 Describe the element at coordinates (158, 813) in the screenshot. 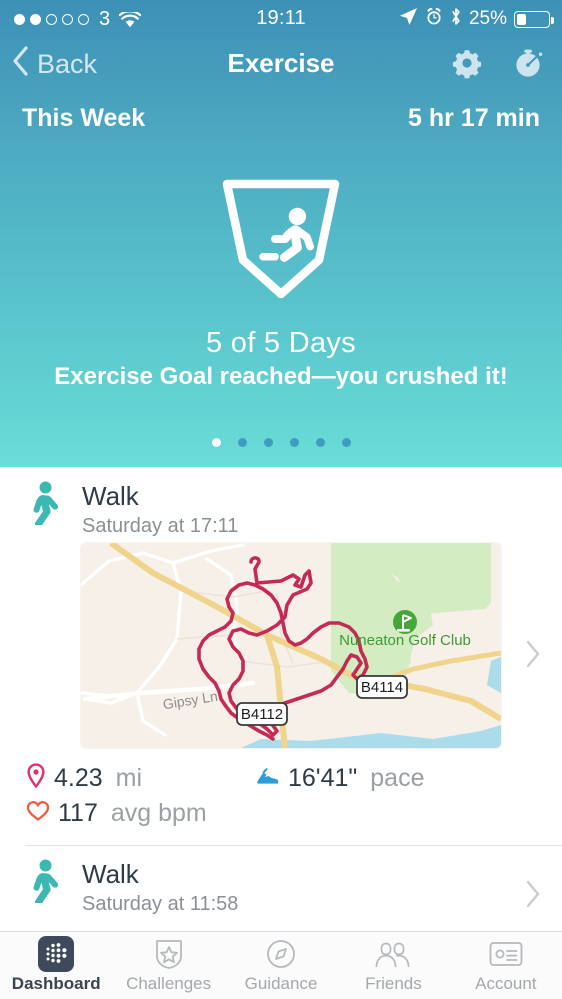

I see `stat-heartrate-unit: avg bpm` at that location.